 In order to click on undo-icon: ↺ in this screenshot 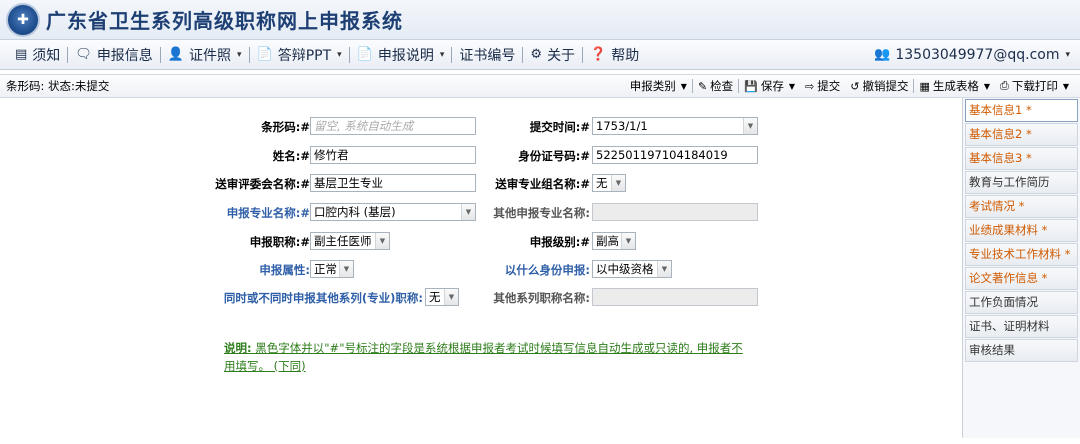, I will do `click(855, 86)`.